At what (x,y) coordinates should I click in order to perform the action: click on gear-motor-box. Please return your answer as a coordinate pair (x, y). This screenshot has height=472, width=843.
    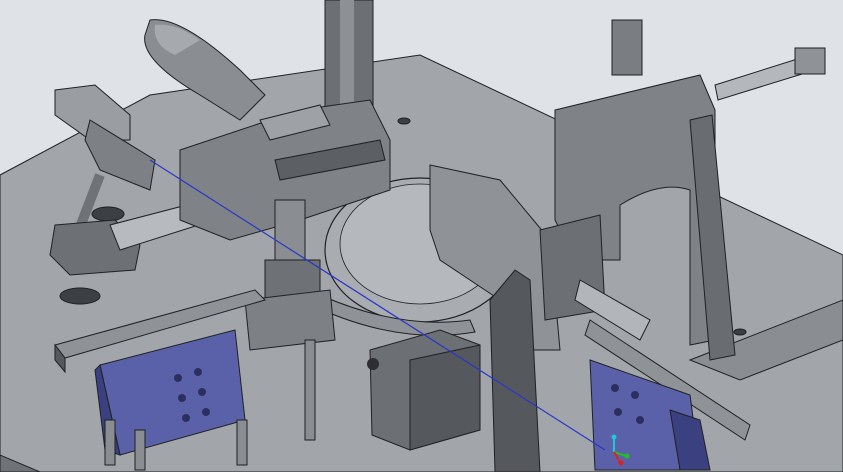
    Looking at the image, I should click on (424, 390).